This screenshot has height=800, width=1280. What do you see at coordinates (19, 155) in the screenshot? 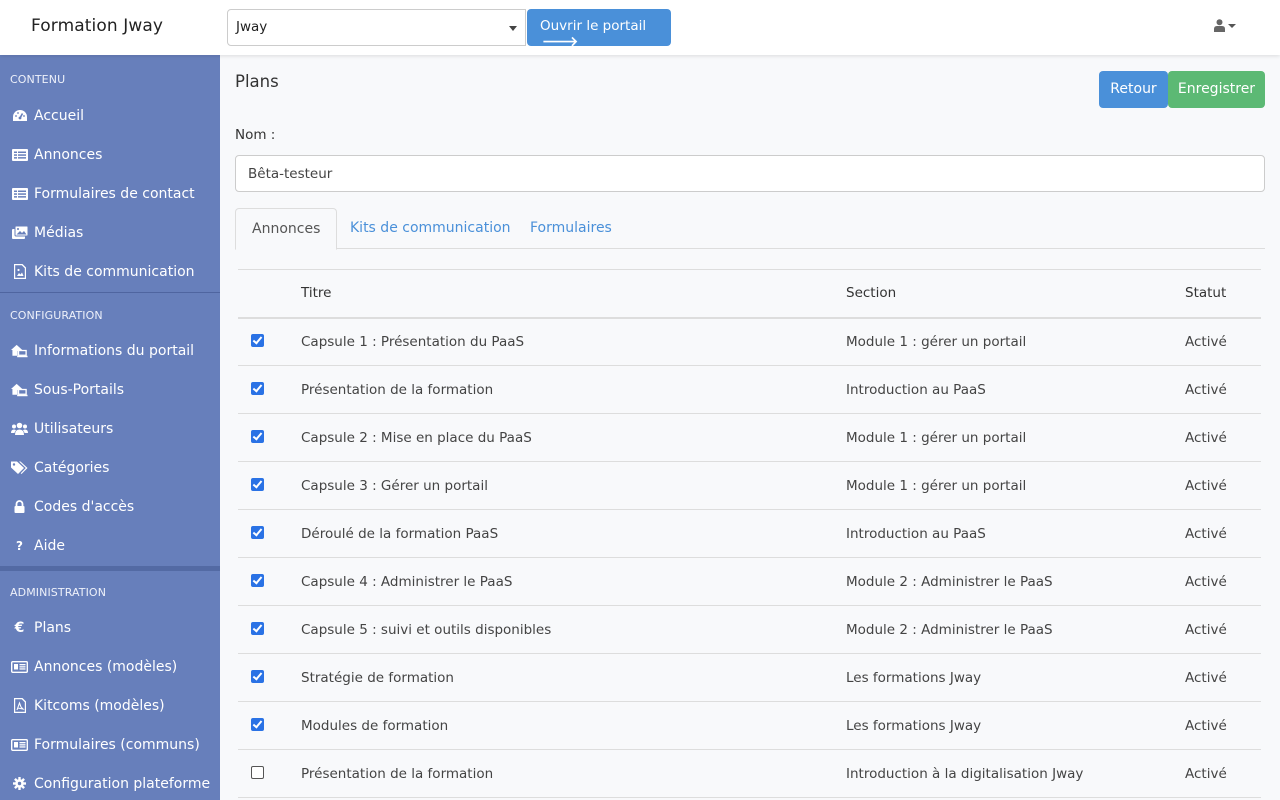
I see `list-icon` at bounding box center [19, 155].